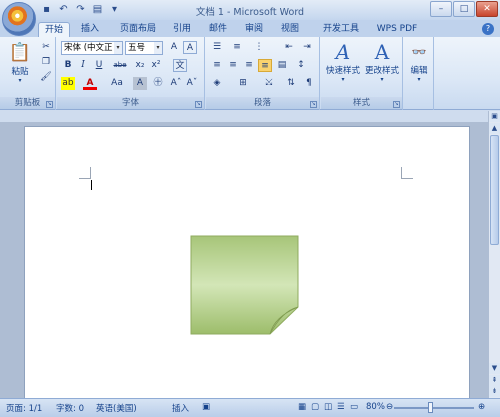 This screenshot has width=500, height=417. I want to click on tab-wps-pdf: WPS PDF, so click(397, 29).